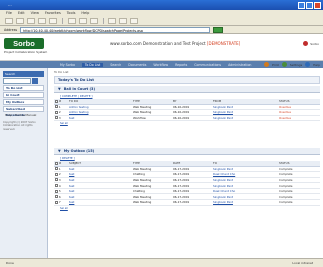  What do you see at coordinates (24, 43) in the screenshot?
I see `logo-mark: Sorbo` at bounding box center [24, 43].